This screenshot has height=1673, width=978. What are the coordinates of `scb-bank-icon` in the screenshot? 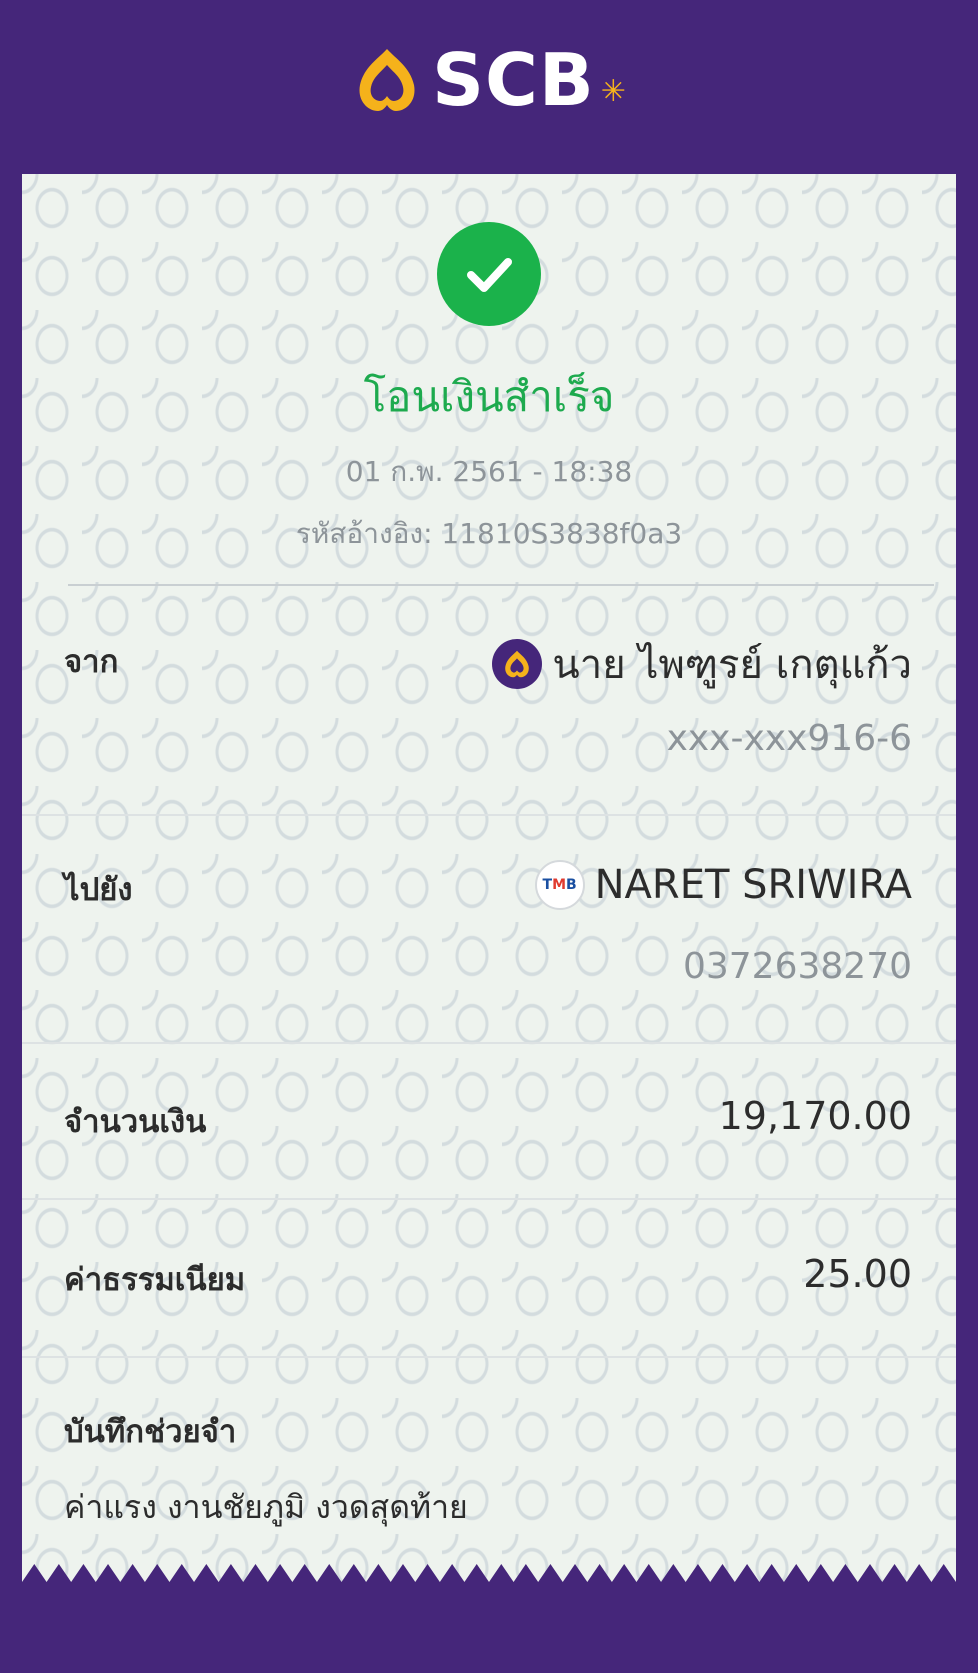 It's located at (517, 664).